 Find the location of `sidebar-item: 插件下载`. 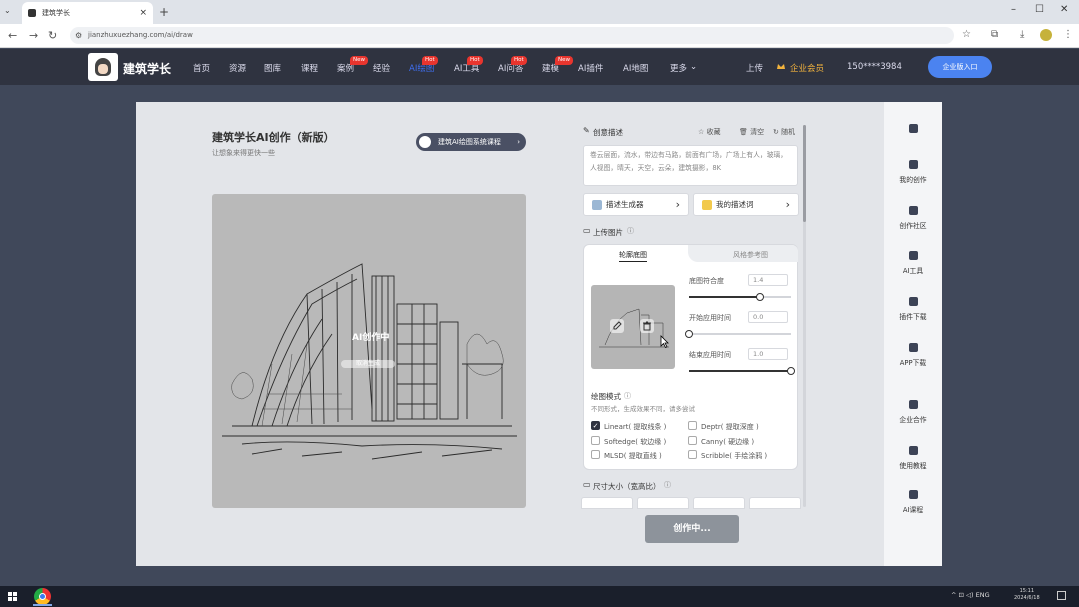

sidebar-item: 插件下载 is located at coordinates (913, 309).